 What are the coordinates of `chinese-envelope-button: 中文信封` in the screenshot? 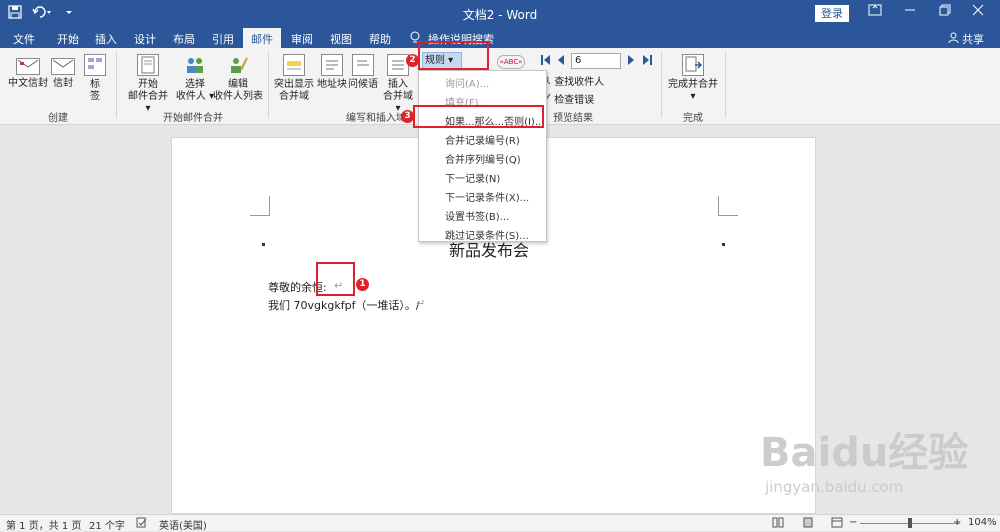 It's located at (28, 73).